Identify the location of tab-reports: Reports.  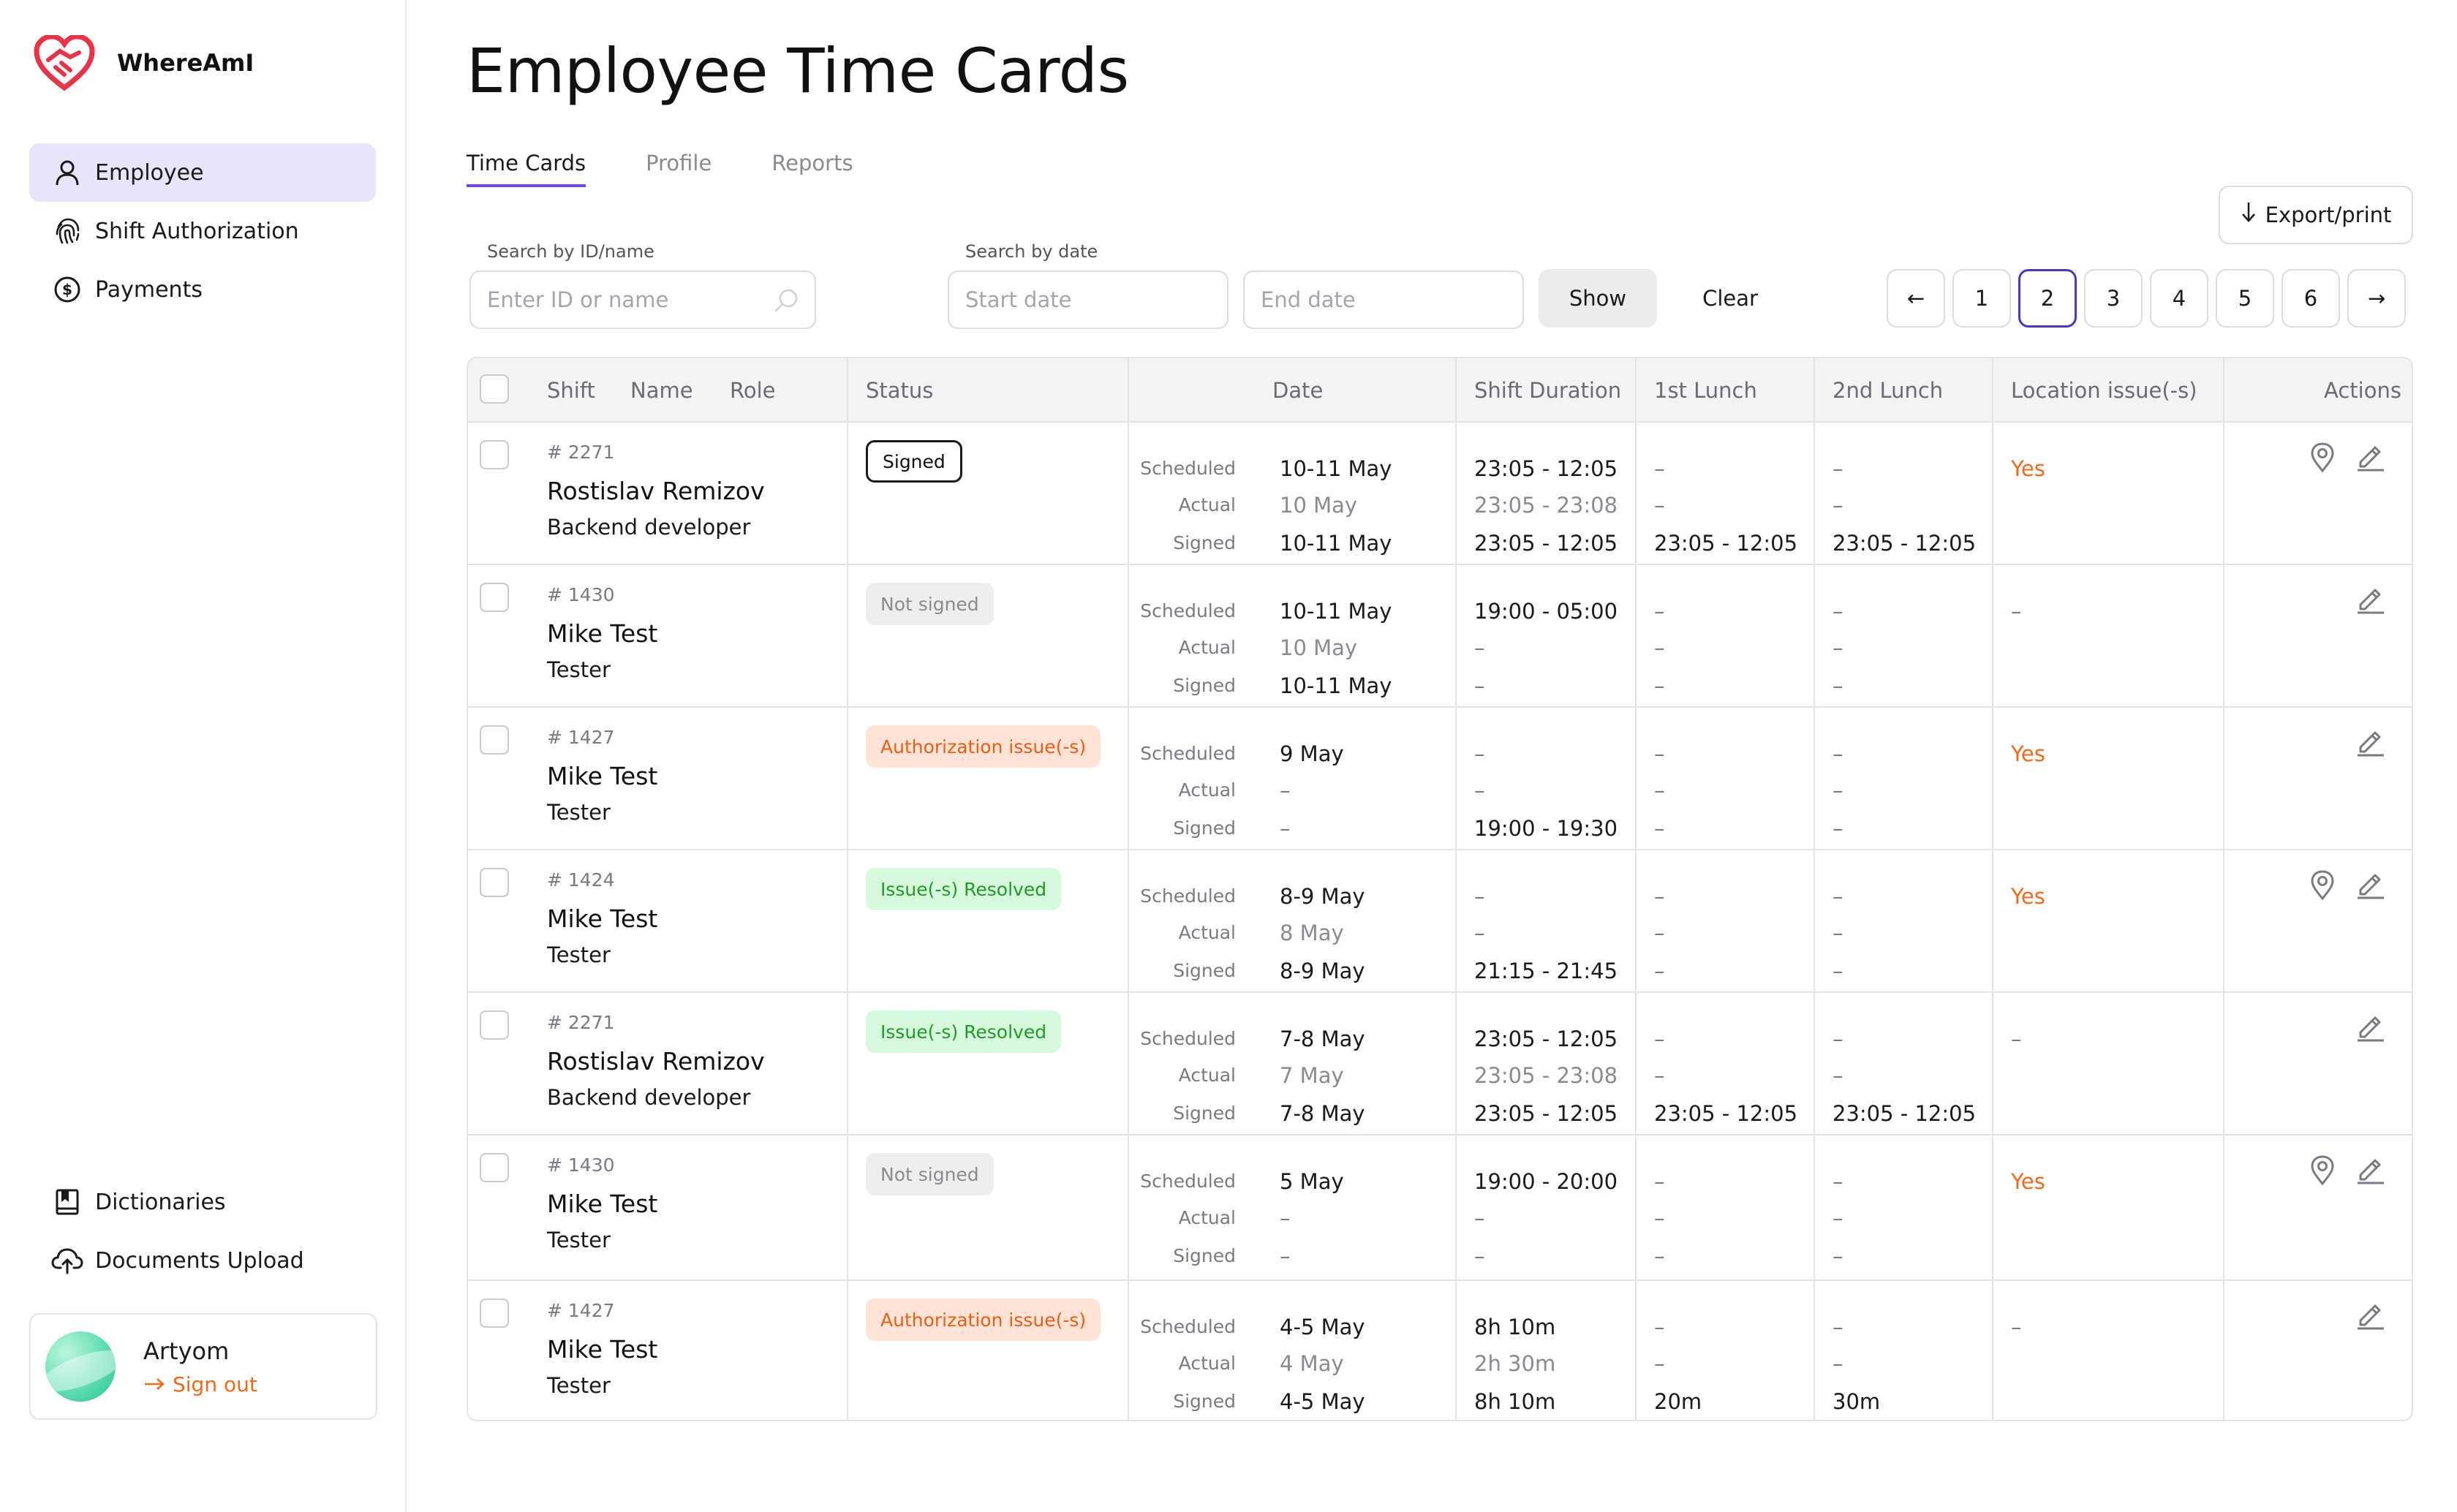
(812, 169).